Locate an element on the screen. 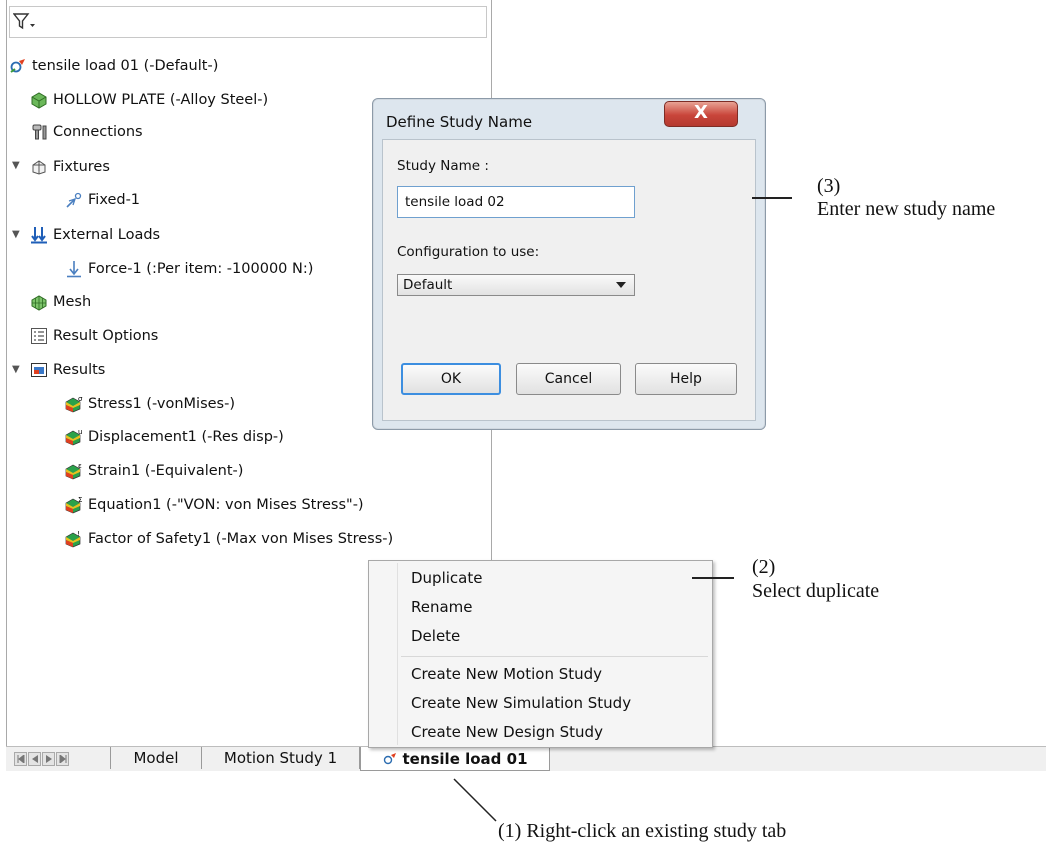 Image resolution: width=1058 pixels, height=857 pixels. last-arrow-icon is located at coordinates (63, 759).